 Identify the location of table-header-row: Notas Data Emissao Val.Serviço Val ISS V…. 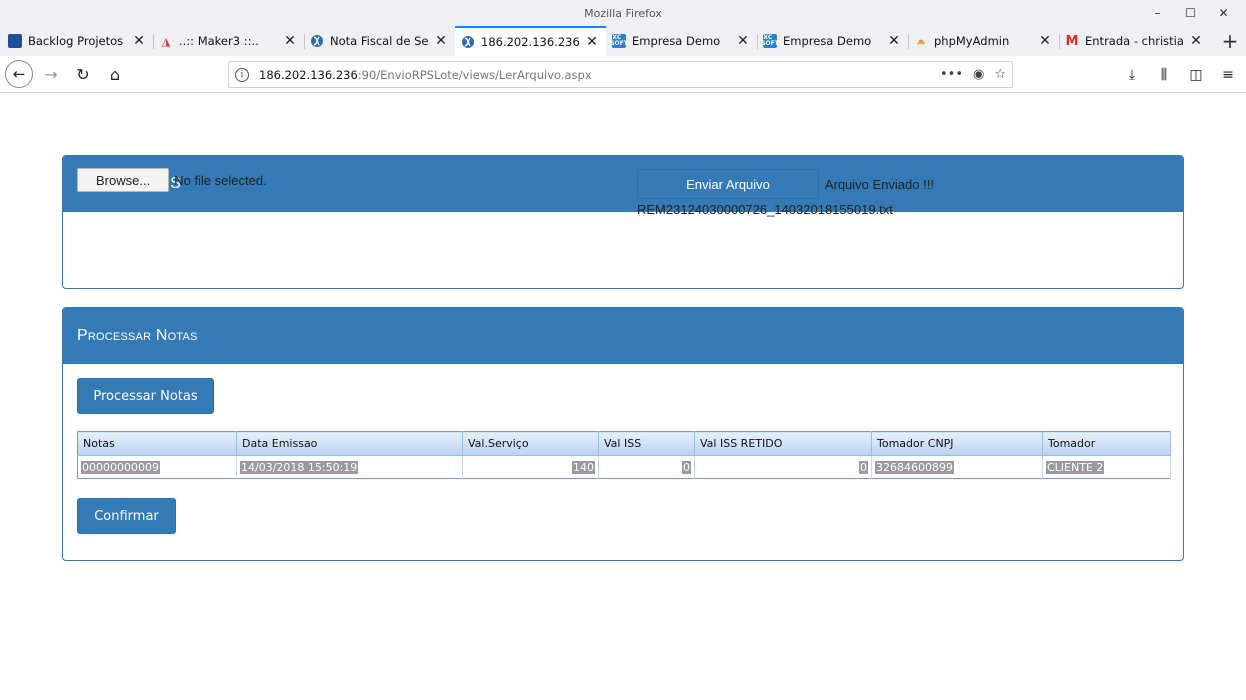
(624, 443).